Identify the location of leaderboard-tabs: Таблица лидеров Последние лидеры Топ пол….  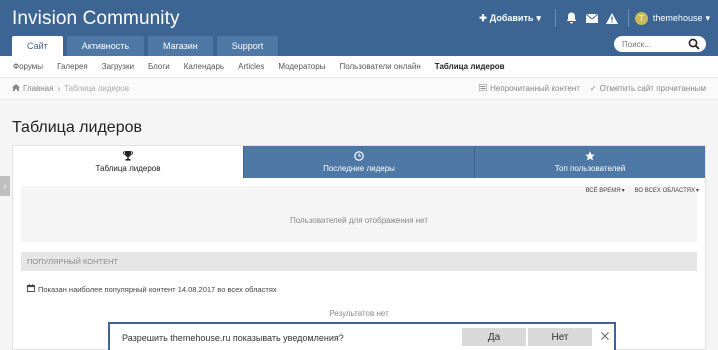
(359, 162).